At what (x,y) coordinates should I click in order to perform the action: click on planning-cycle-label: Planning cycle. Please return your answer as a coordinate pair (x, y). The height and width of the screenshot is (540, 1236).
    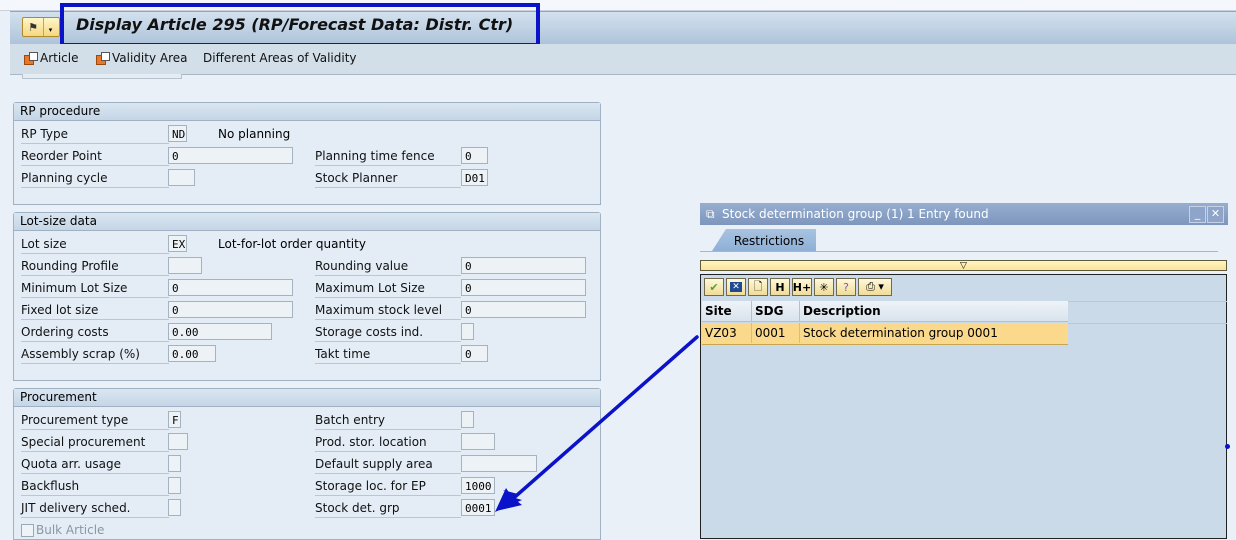
    Looking at the image, I should click on (95, 178).